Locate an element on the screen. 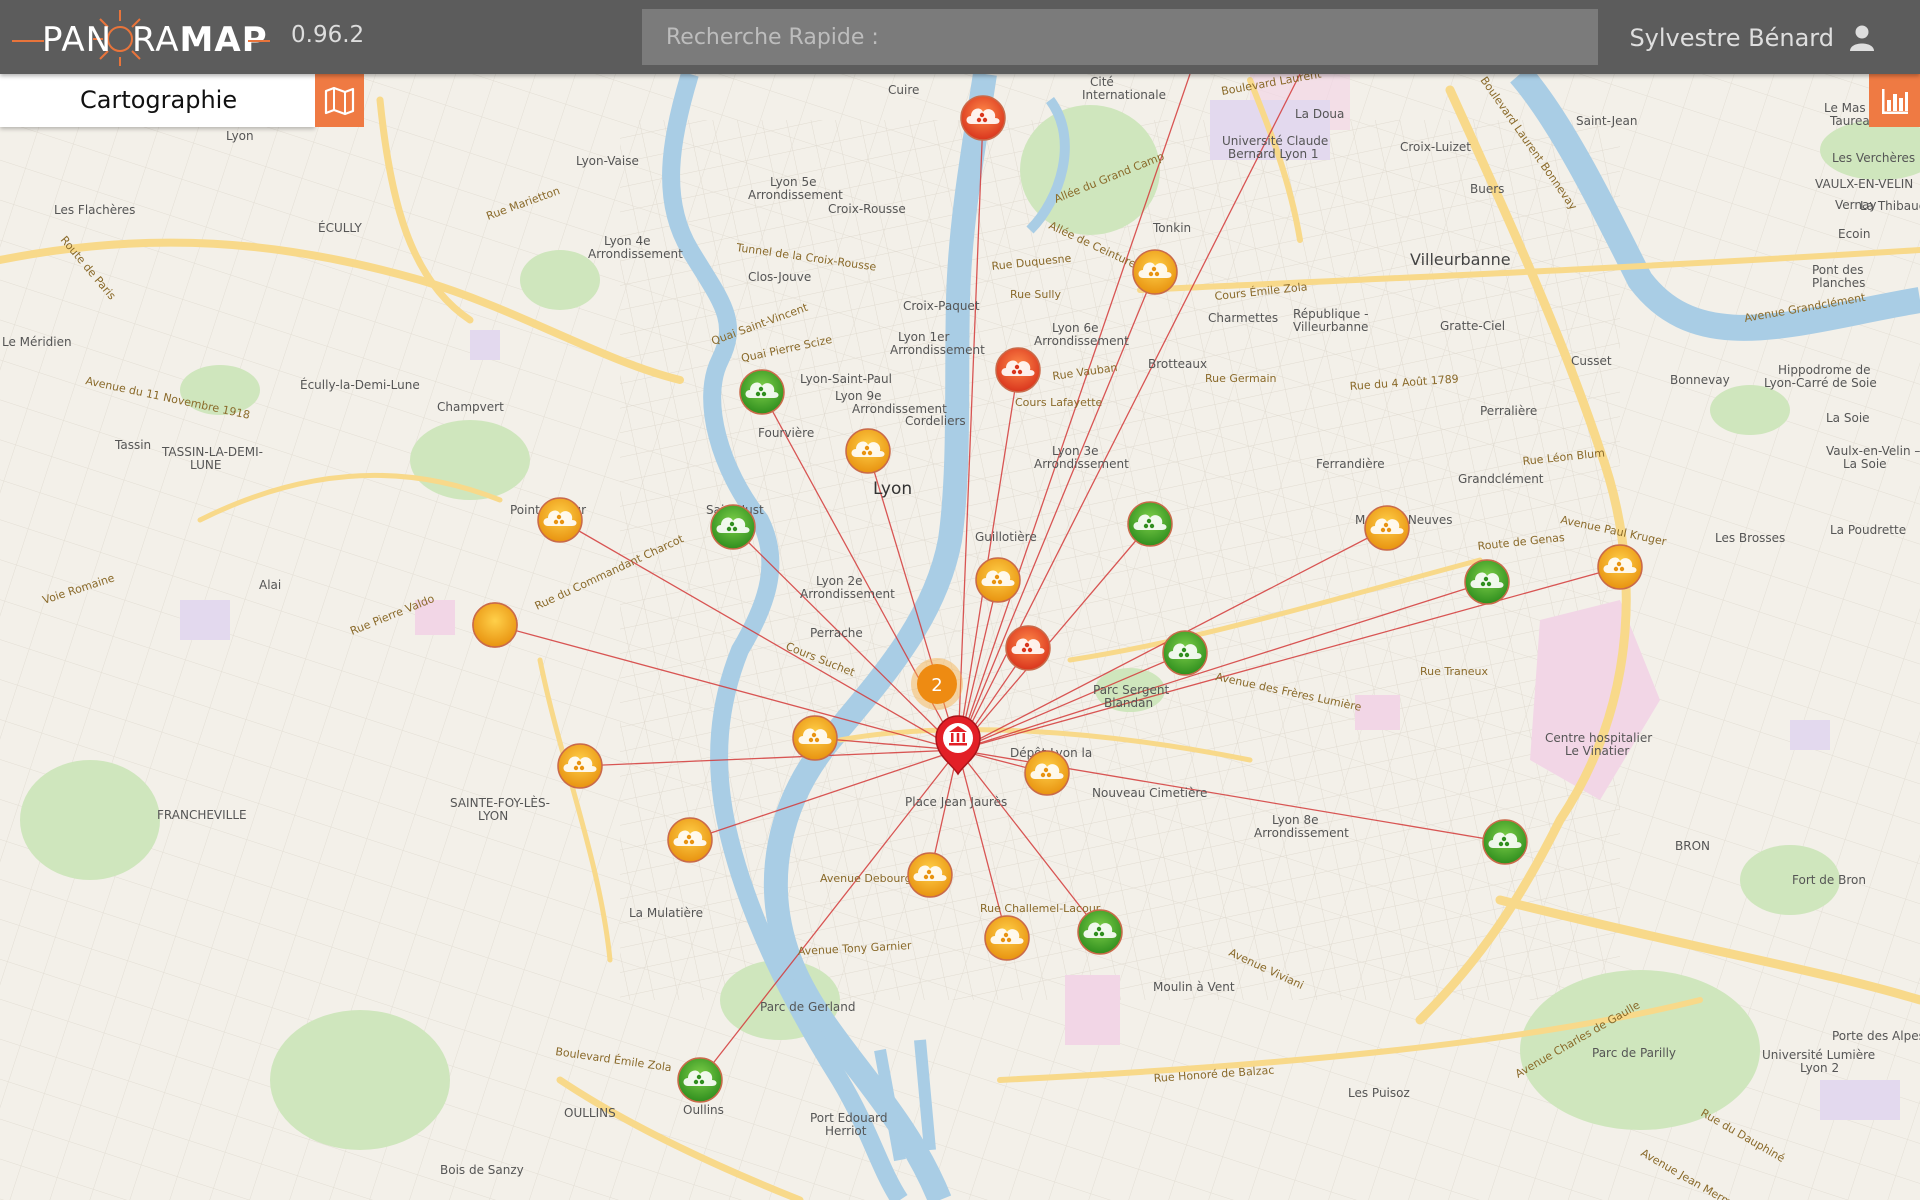 This screenshot has width=1920, height=1200. place-lyon-vaise: Lyon-Vaise is located at coordinates (607, 161).